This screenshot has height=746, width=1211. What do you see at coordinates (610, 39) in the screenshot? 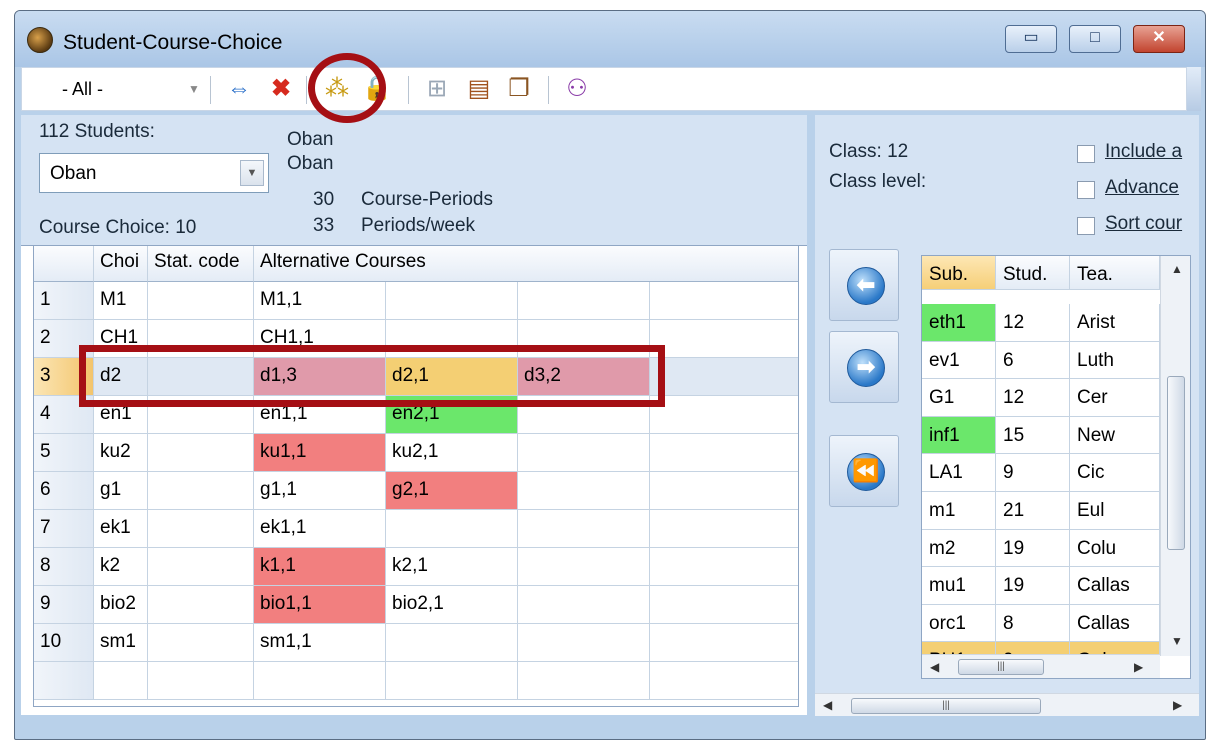
I see `title-bar: Student-Course-Choice ▭ □ ✕` at bounding box center [610, 39].